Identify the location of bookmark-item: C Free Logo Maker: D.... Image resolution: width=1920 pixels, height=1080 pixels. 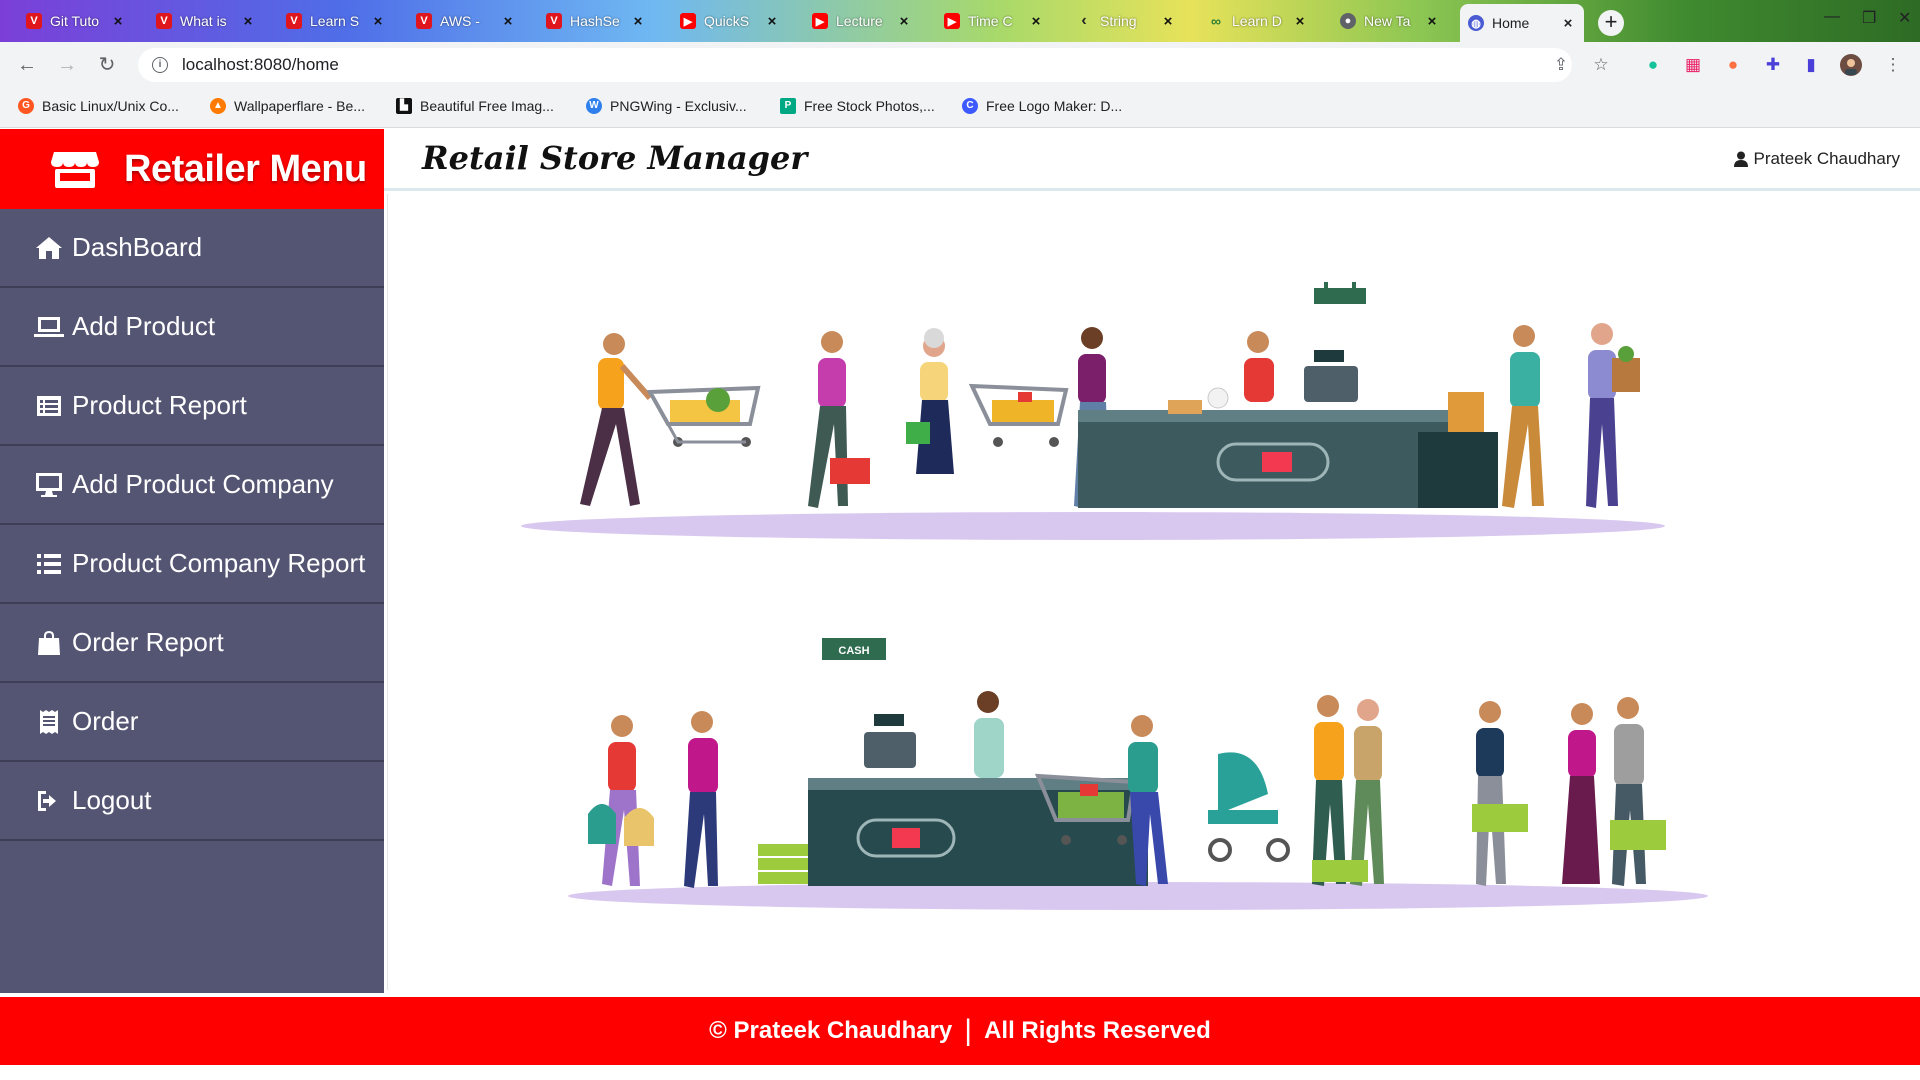
(1042, 106).